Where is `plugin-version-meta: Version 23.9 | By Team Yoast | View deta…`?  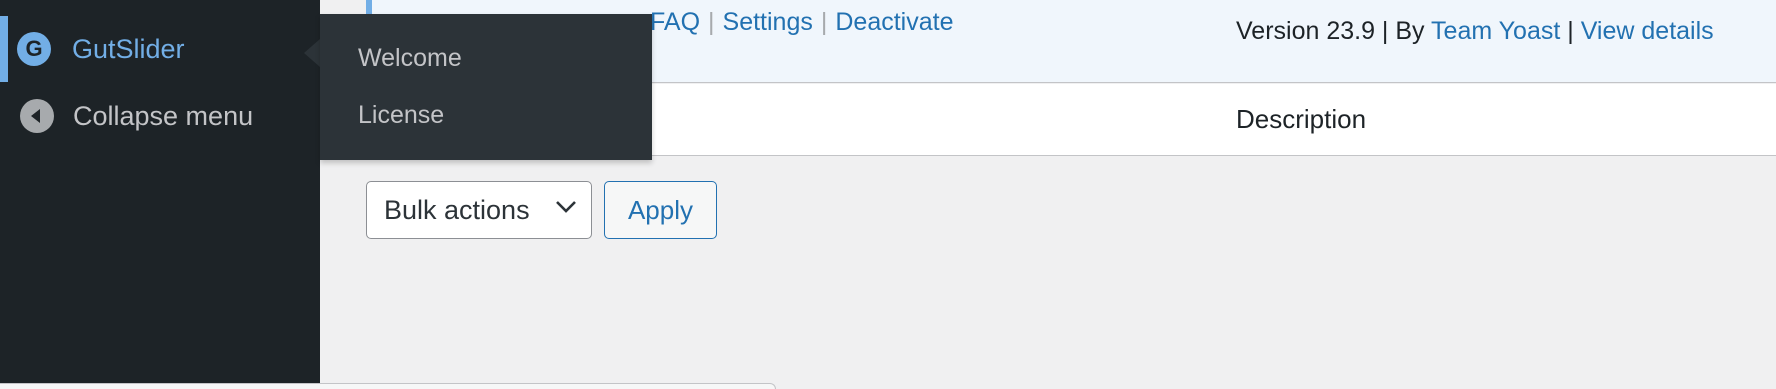
plugin-version-meta: Version 23.9 | By Team Yoast | View deta… is located at coordinates (1475, 31).